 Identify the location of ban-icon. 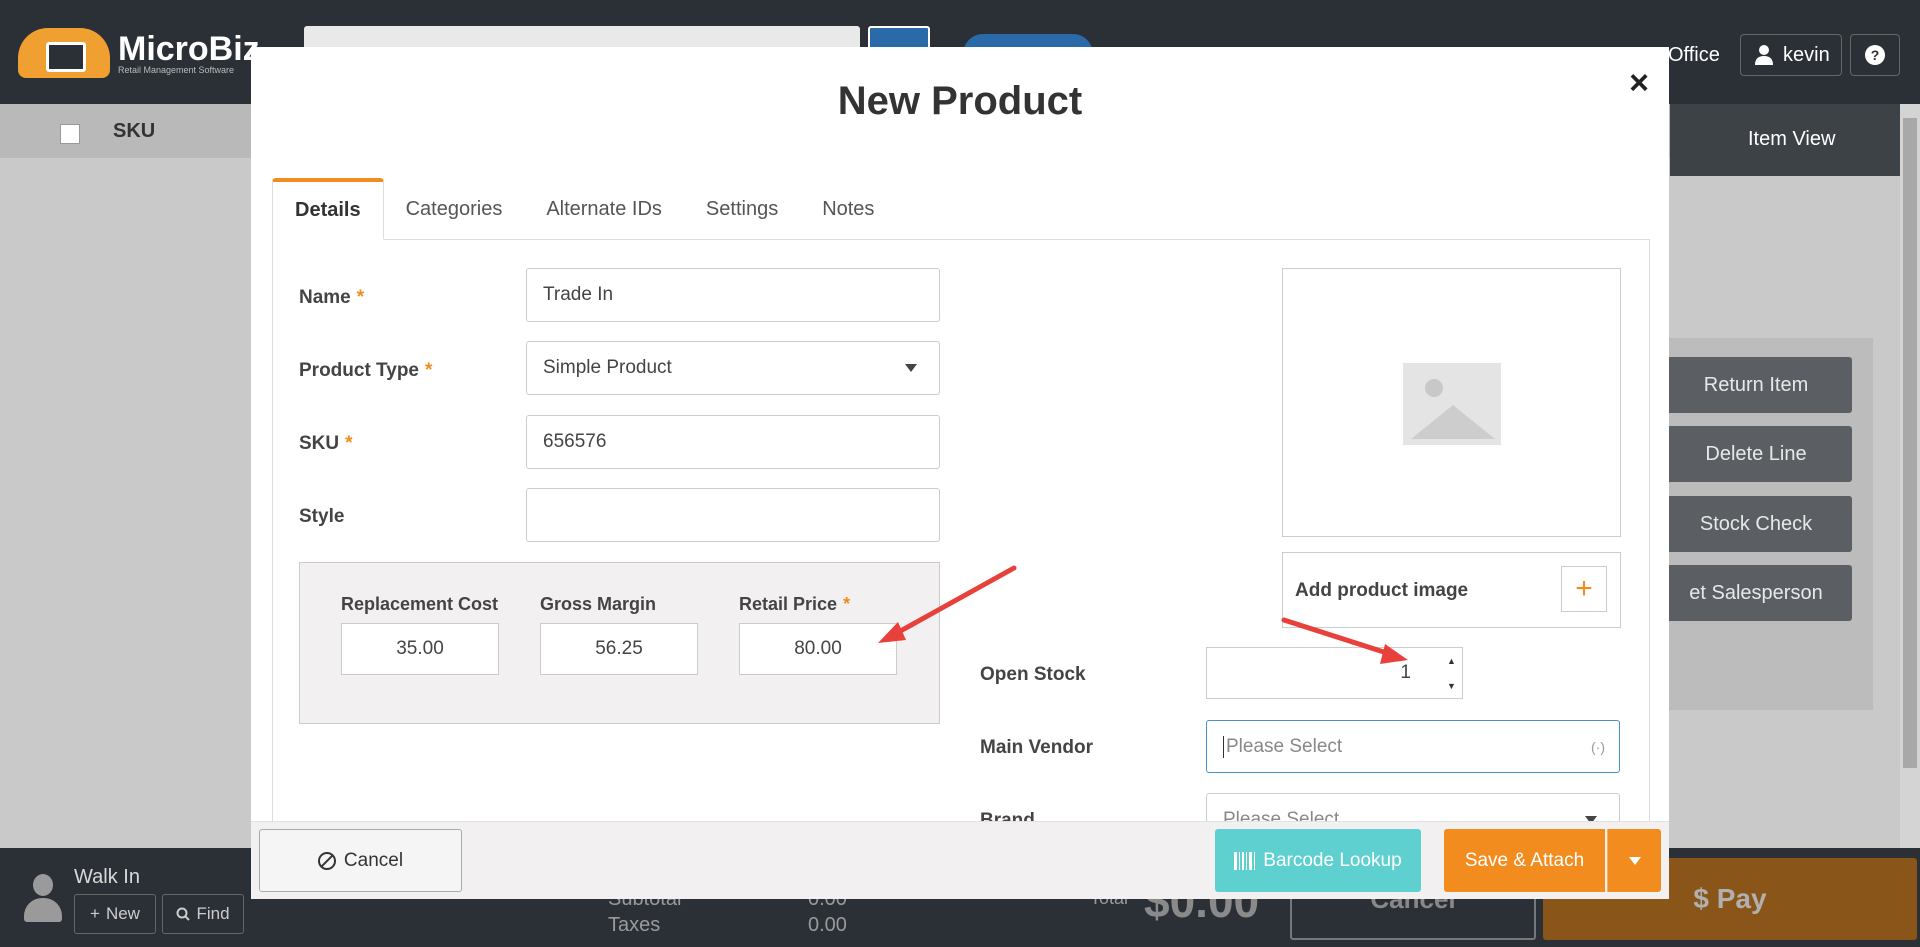
(326, 860).